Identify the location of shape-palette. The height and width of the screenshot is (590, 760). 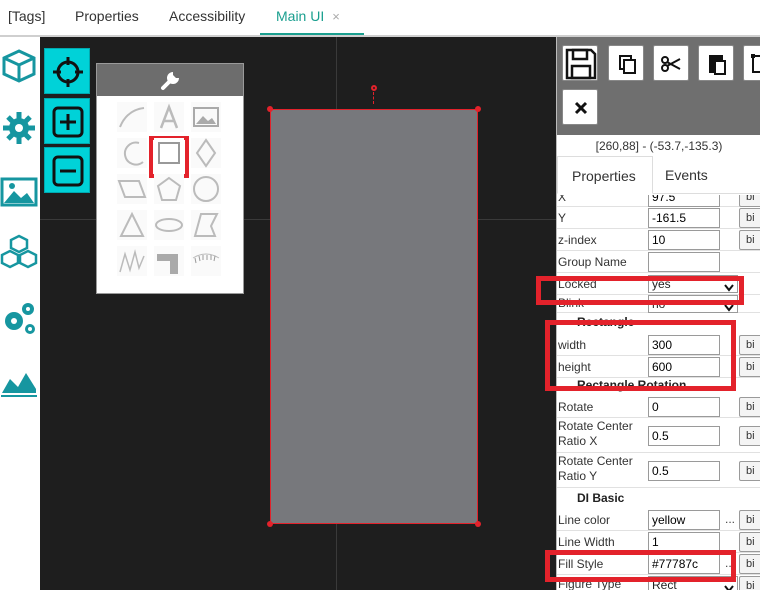
(170, 178).